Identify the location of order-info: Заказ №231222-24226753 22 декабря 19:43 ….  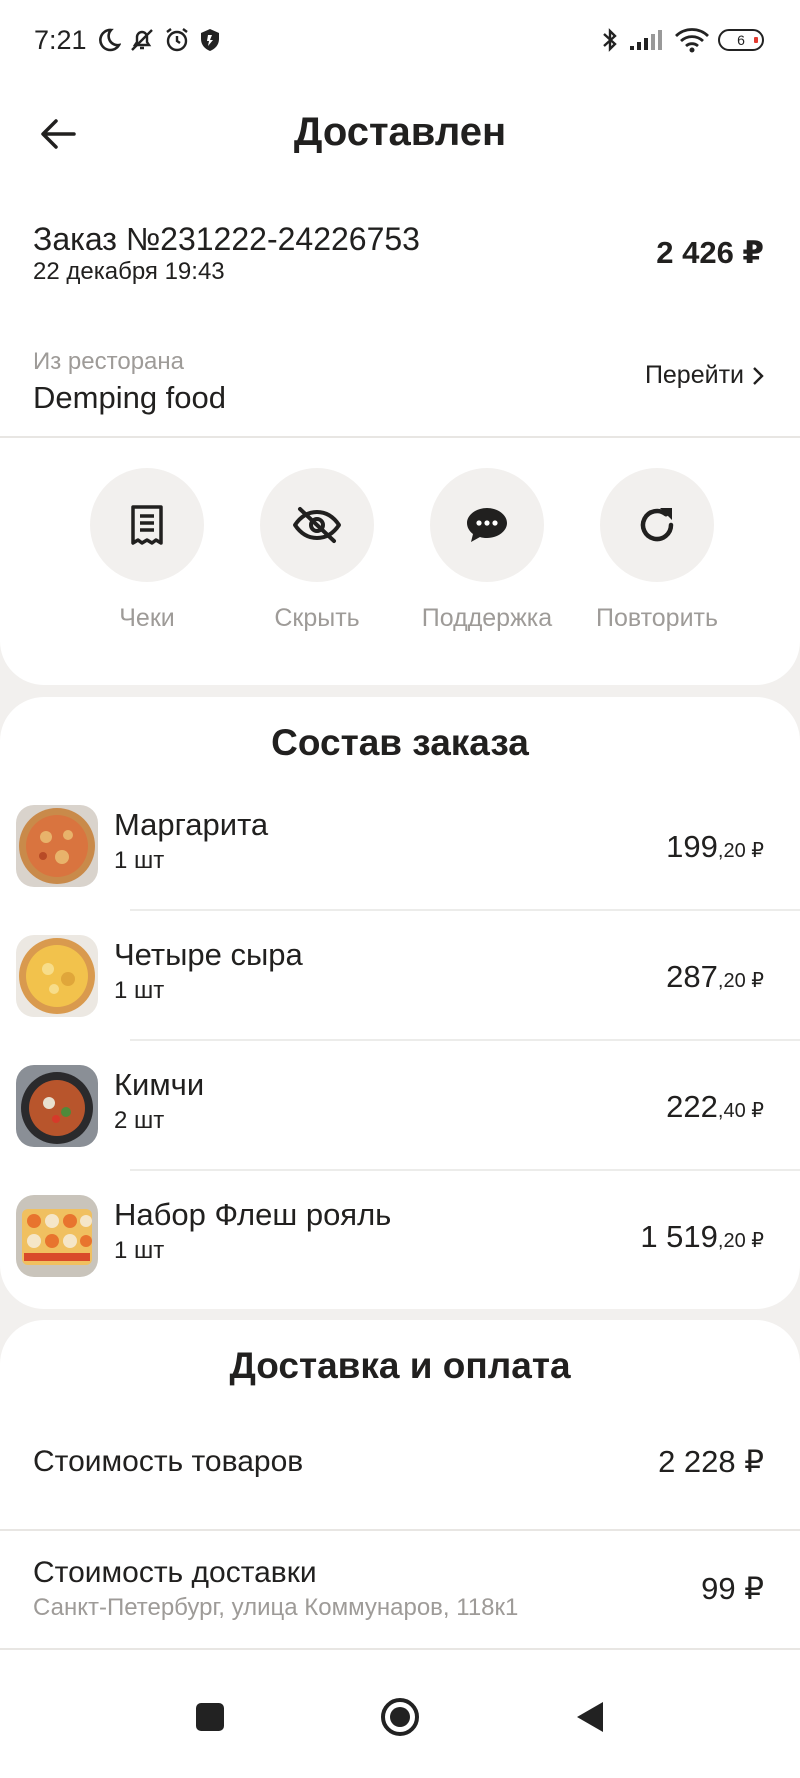
(398, 253).